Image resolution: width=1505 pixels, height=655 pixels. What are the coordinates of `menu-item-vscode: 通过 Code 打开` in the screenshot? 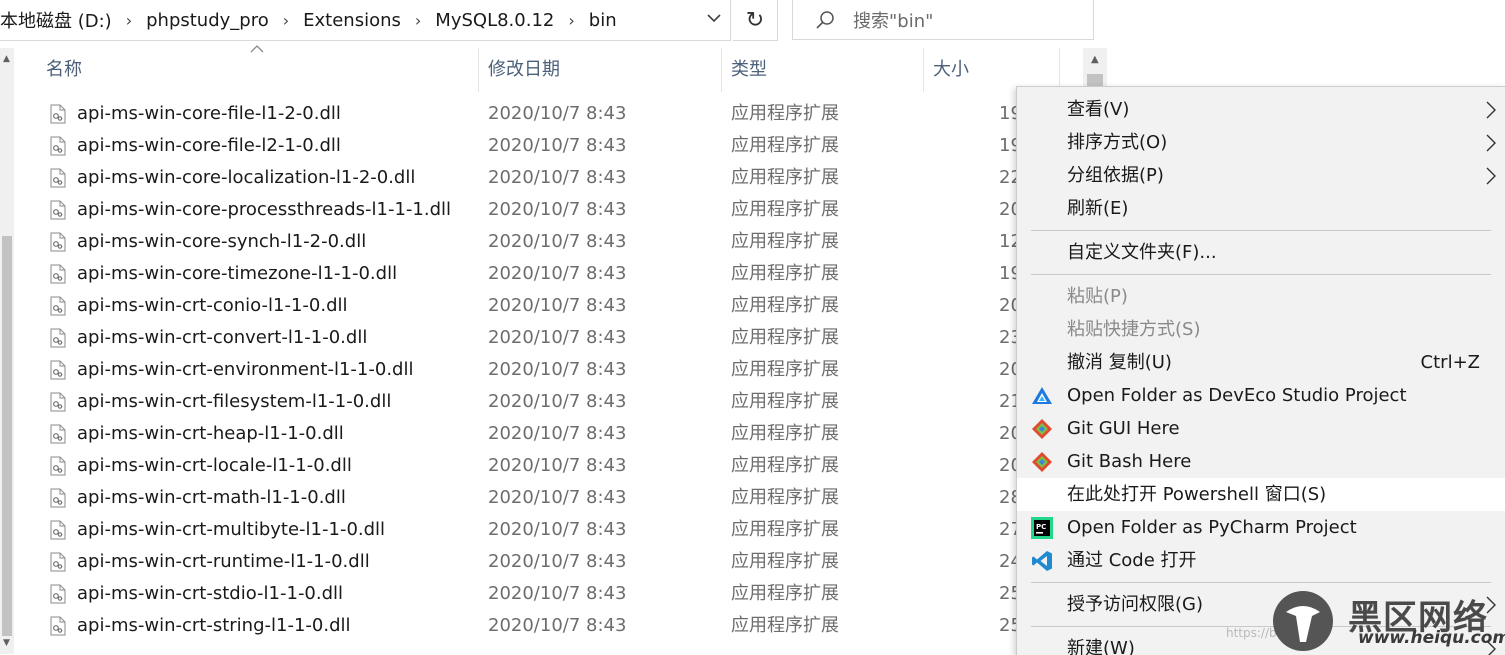 It's located at (1261, 560).